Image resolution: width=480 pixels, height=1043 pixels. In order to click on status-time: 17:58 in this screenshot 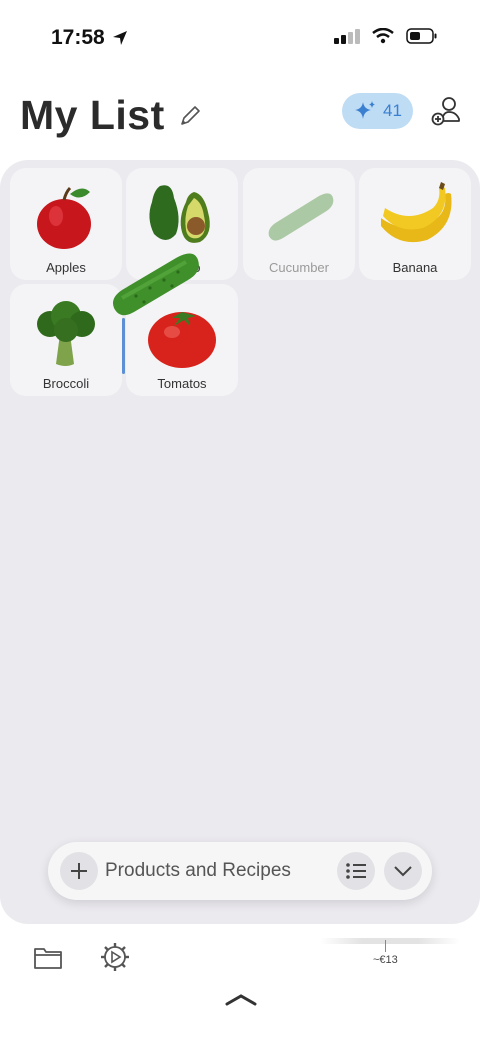, I will do `click(90, 38)`.